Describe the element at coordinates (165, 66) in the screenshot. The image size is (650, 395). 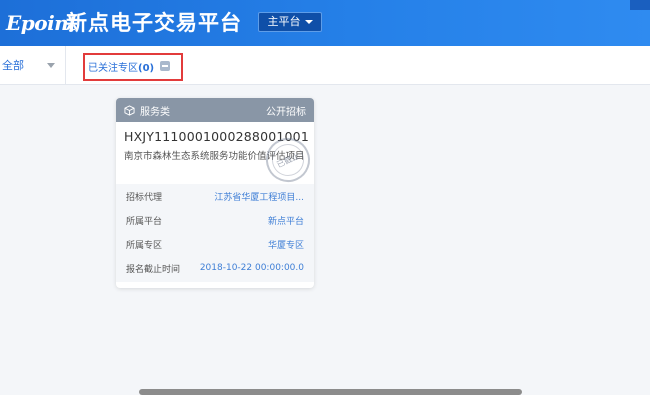
I see `close-tag-icon` at that location.